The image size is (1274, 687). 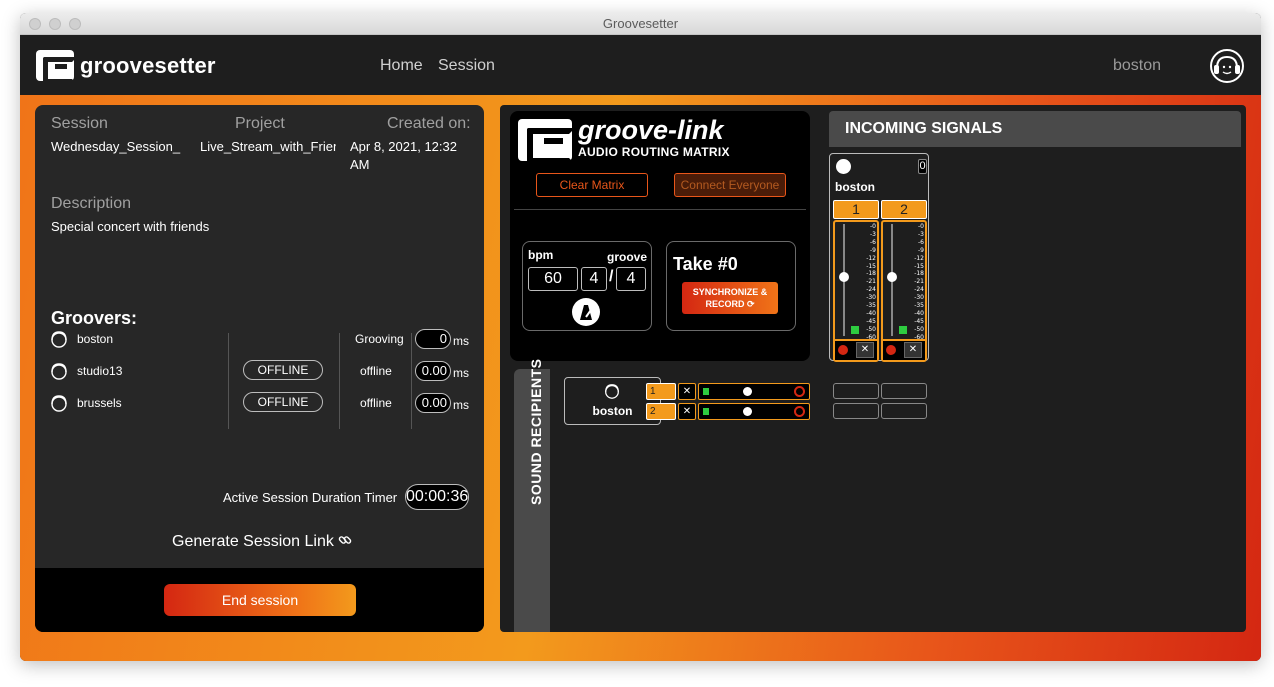 What do you see at coordinates (1227, 66) in the screenshot?
I see `user-avatar-icon` at bounding box center [1227, 66].